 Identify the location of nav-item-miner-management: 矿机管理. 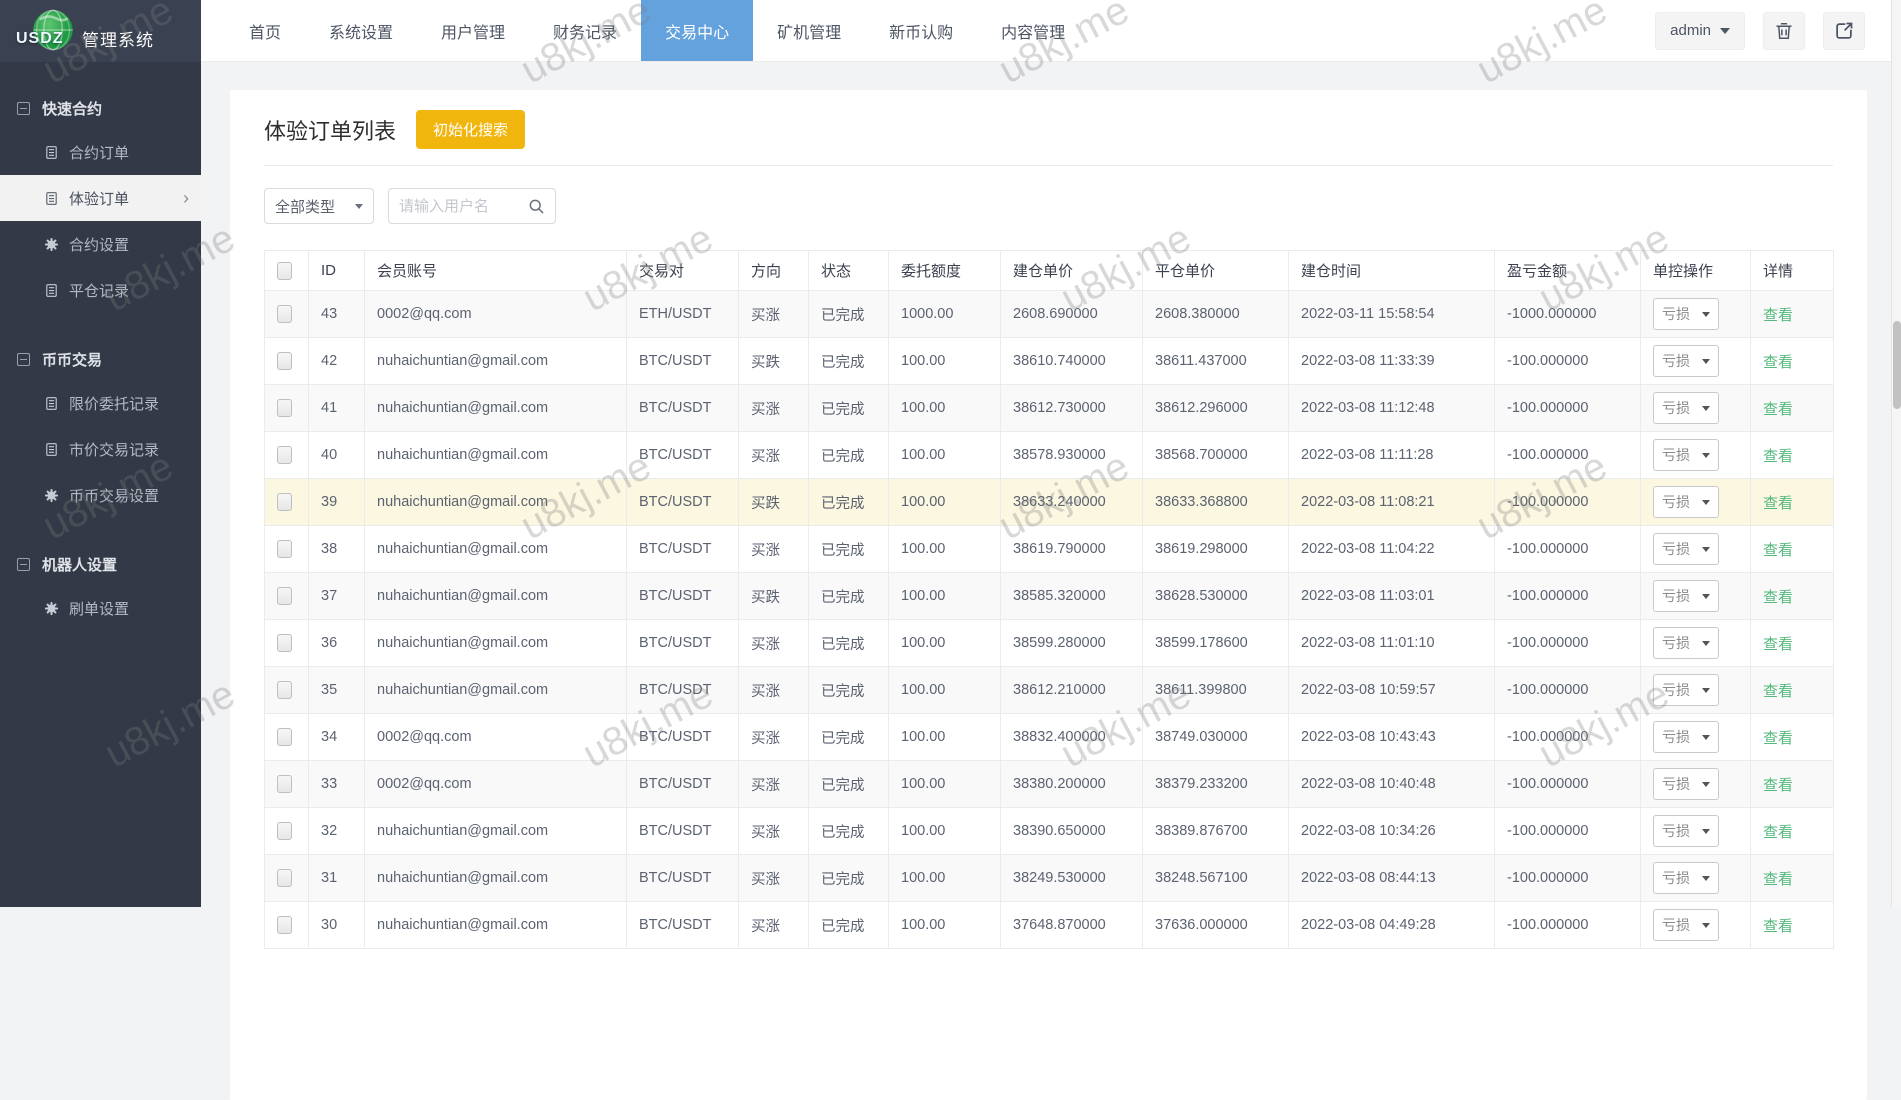
(809, 30).